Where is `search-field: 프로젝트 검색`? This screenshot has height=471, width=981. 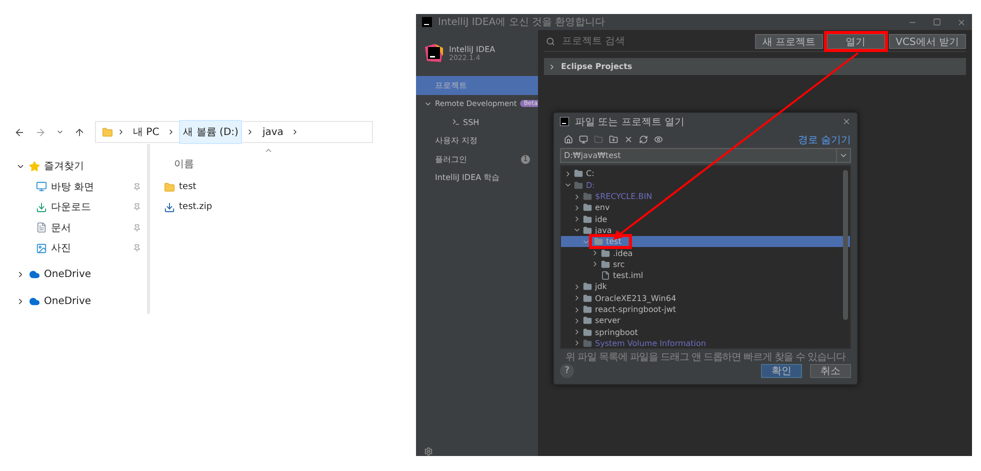
search-field: 프로젝트 검색 is located at coordinates (620, 41).